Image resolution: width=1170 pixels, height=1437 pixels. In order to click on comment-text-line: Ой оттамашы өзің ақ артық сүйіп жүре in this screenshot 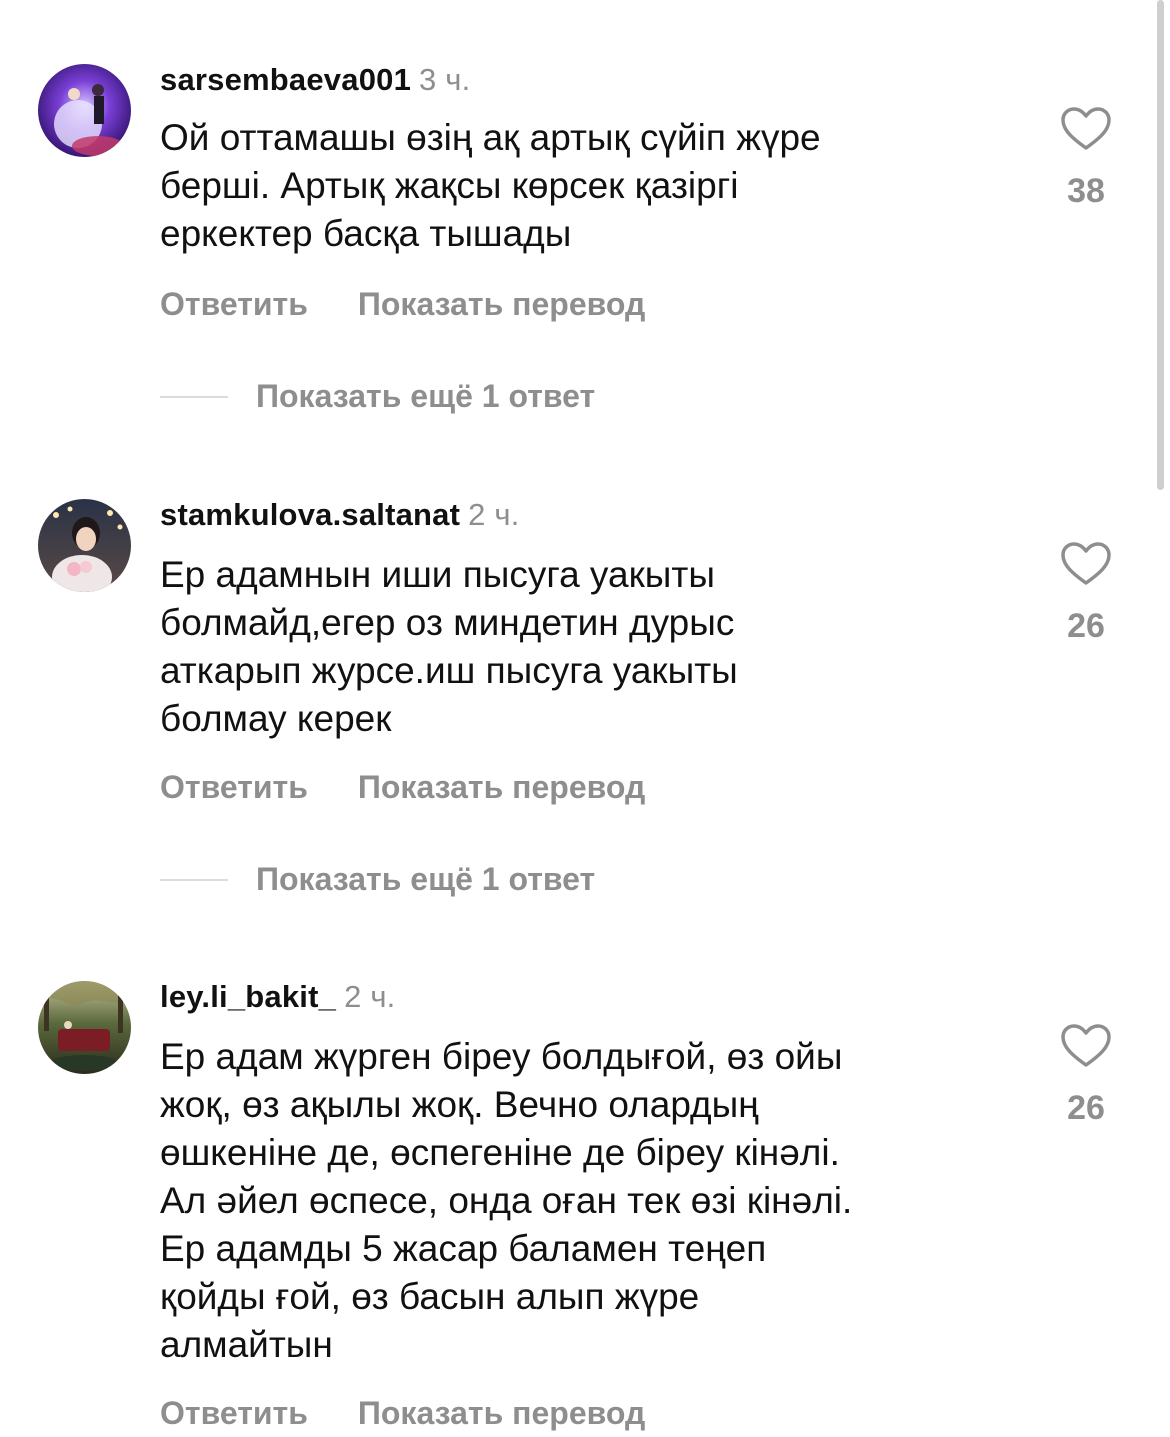, I will do `click(490, 137)`.